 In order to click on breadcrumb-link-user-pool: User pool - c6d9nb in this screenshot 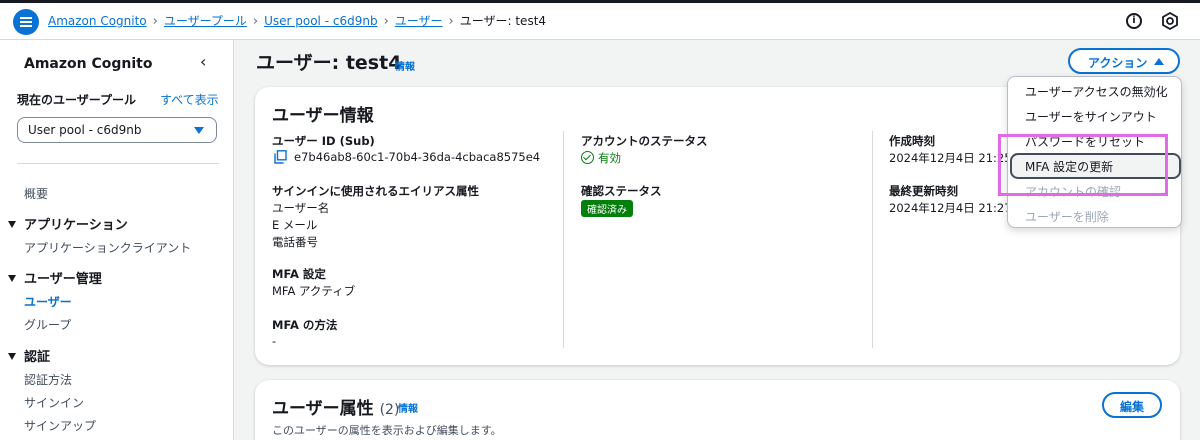, I will do `click(320, 21)`.